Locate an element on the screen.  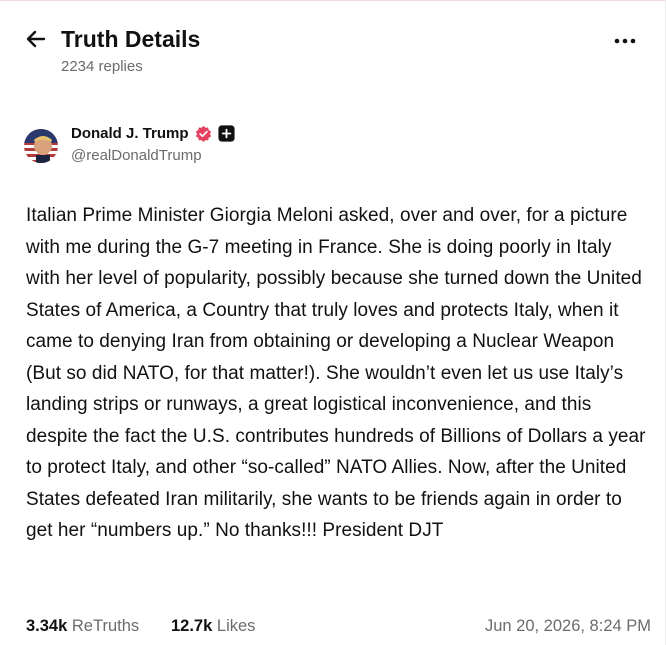
likes-stat: 12.7k Likes is located at coordinates (213, 626).